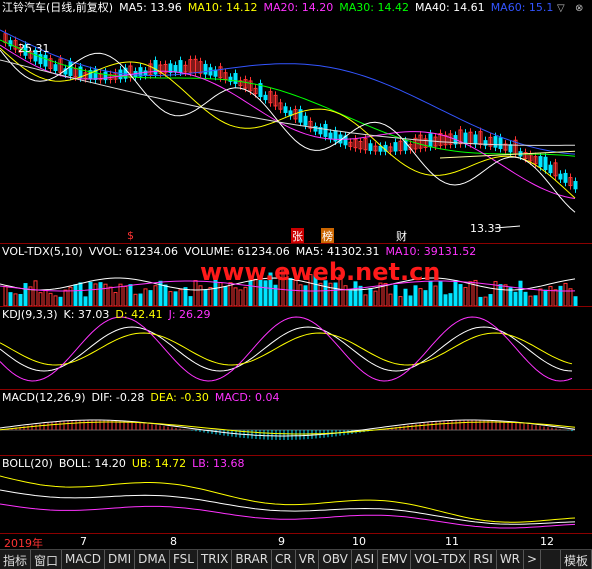 The height and width of the screenshot is (569, 592). Describe the element at coordinates (298, 7) in the screenshot. I see `ma20-value: MA20: 14.20` at that location.